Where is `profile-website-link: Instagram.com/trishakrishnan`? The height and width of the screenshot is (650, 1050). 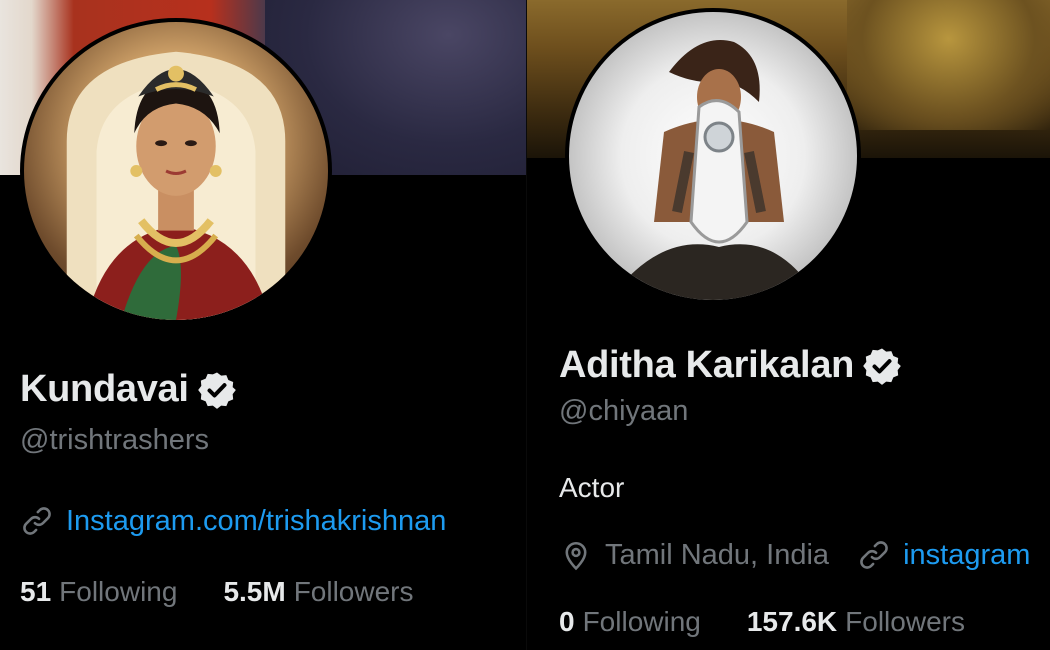 profile-website-link: Instagram.com/trishakrishnan is located at coordinates (256, 521).